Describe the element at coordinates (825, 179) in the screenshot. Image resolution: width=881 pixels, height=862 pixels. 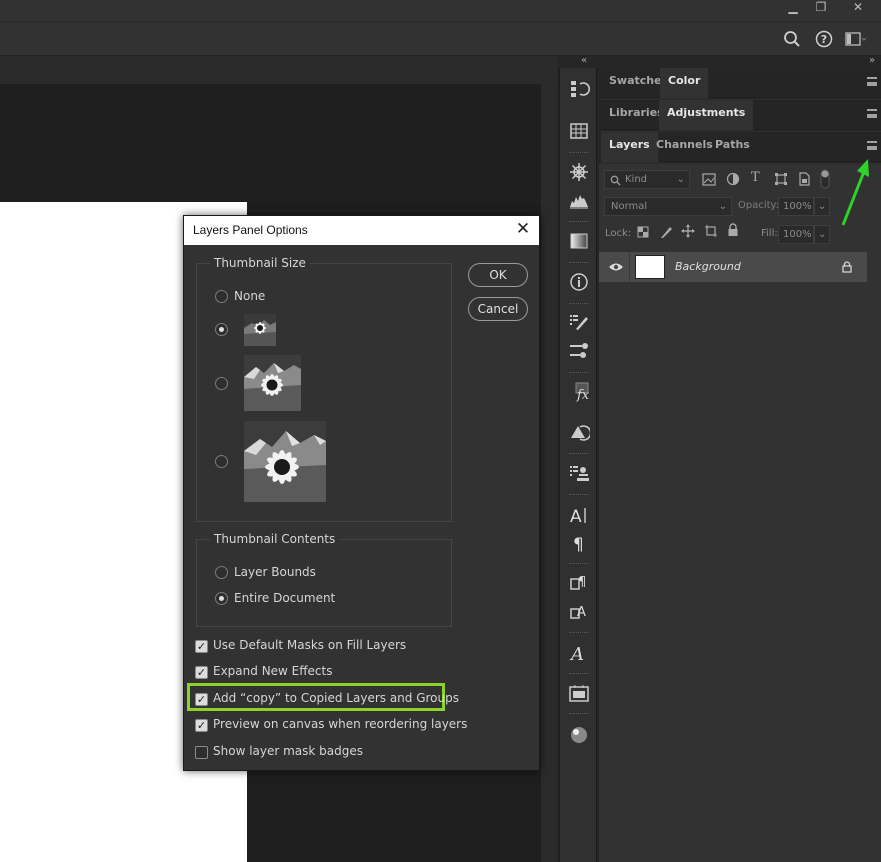
I see `filter-toggle-icon` at that location.